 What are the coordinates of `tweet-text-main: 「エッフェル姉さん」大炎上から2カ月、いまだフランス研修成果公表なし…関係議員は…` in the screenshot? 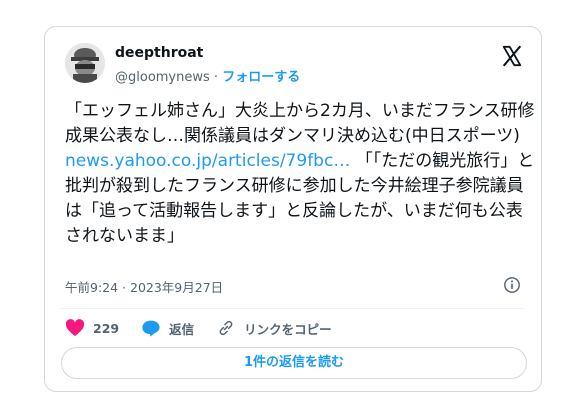 It's located at (300, 123).